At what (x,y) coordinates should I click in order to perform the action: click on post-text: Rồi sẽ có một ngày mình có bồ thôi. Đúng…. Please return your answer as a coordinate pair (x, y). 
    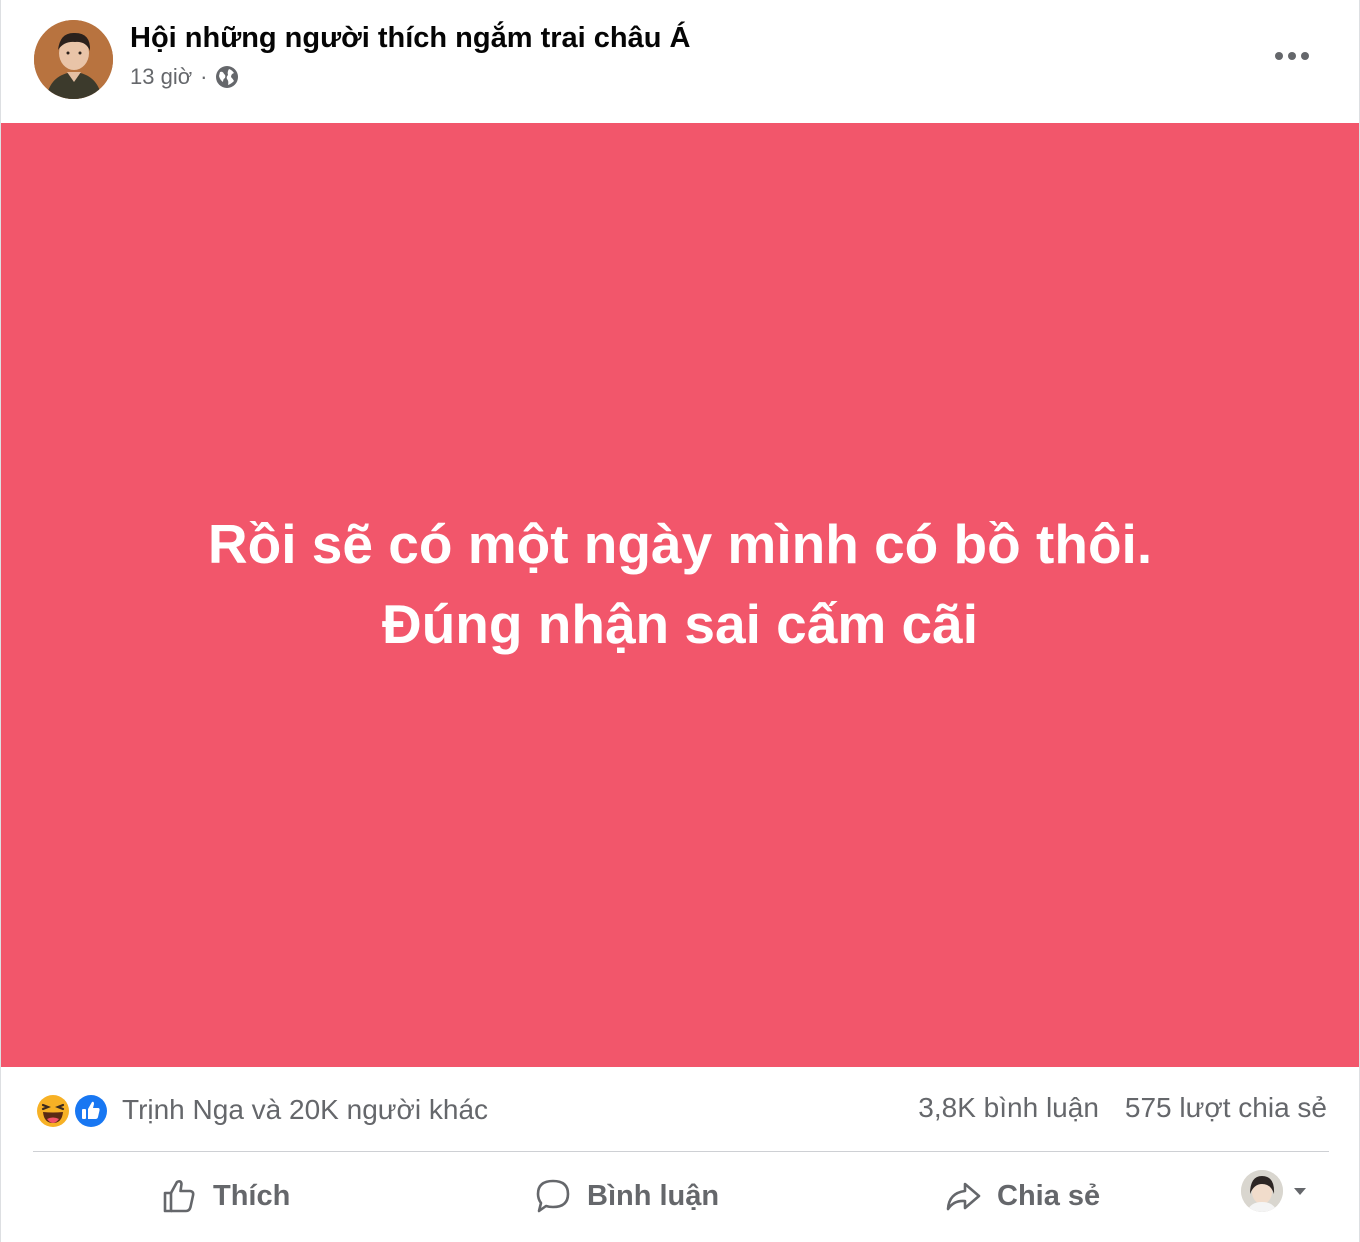
    Looking at the image, I should click on (680, 584).